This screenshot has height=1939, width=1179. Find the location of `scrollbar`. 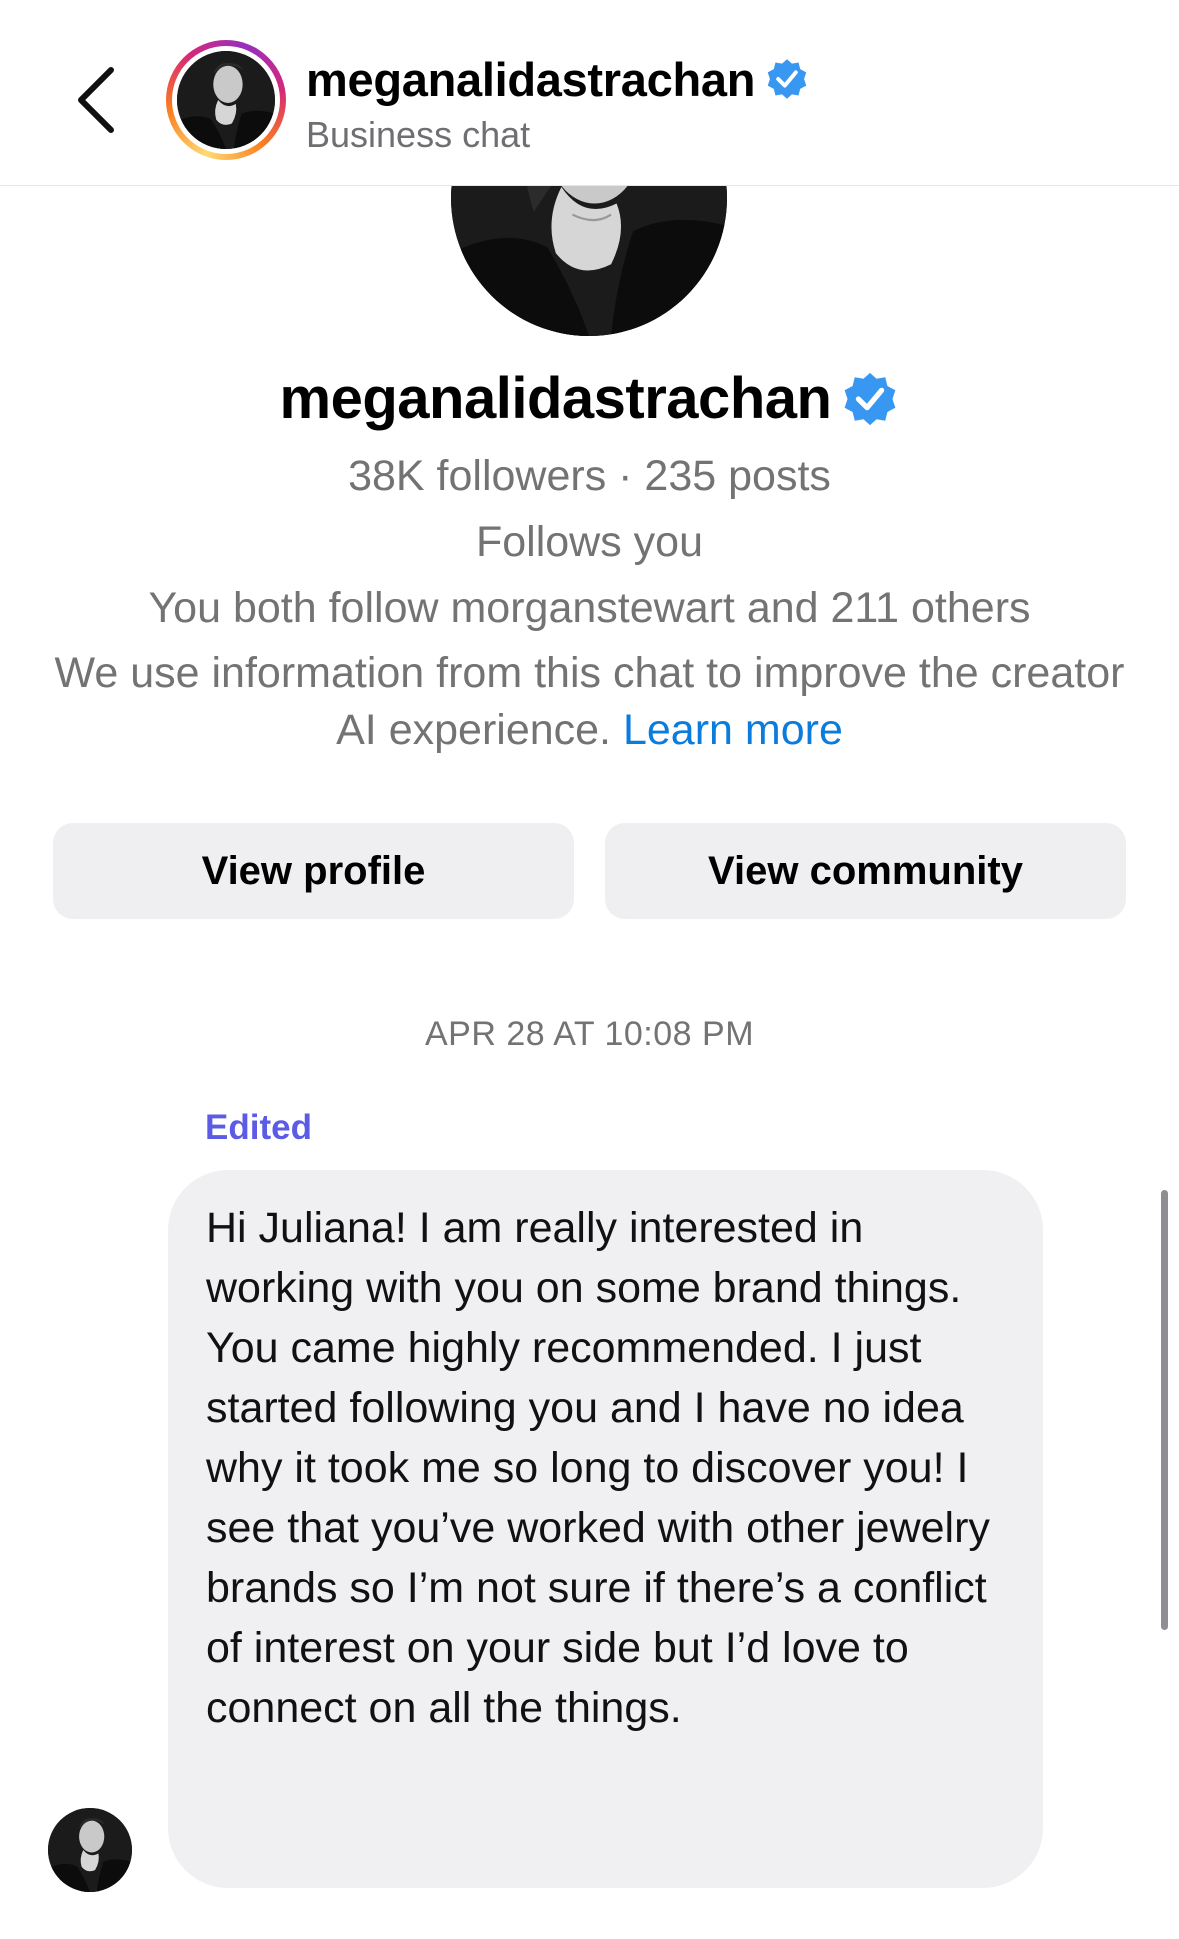

scrollbar is located at coordinates (1164, 1410).